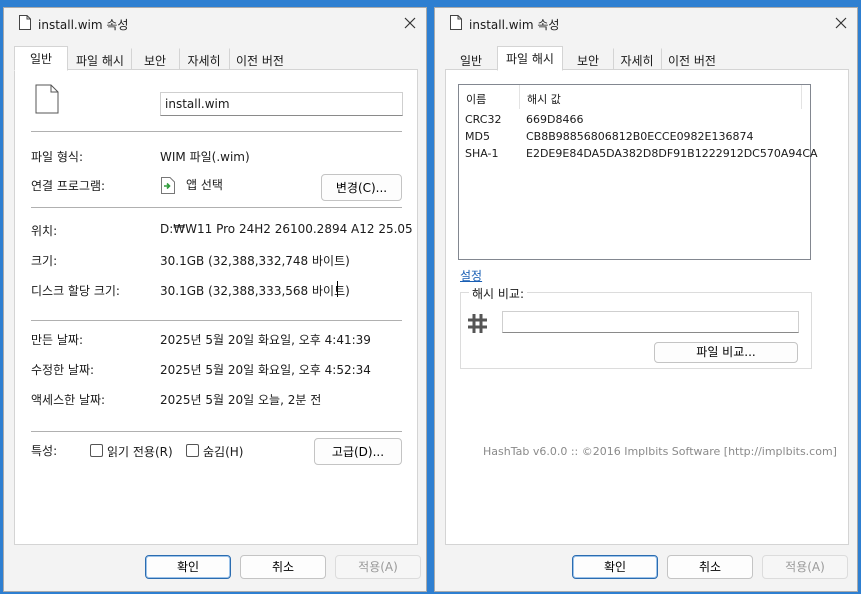 The width and height of the screenshot is (861, 594). What do you see at coordinates (204, 185) in the screenshot?
I see `opens-with-value: 앱 선택` at bounding box center [204, 185].